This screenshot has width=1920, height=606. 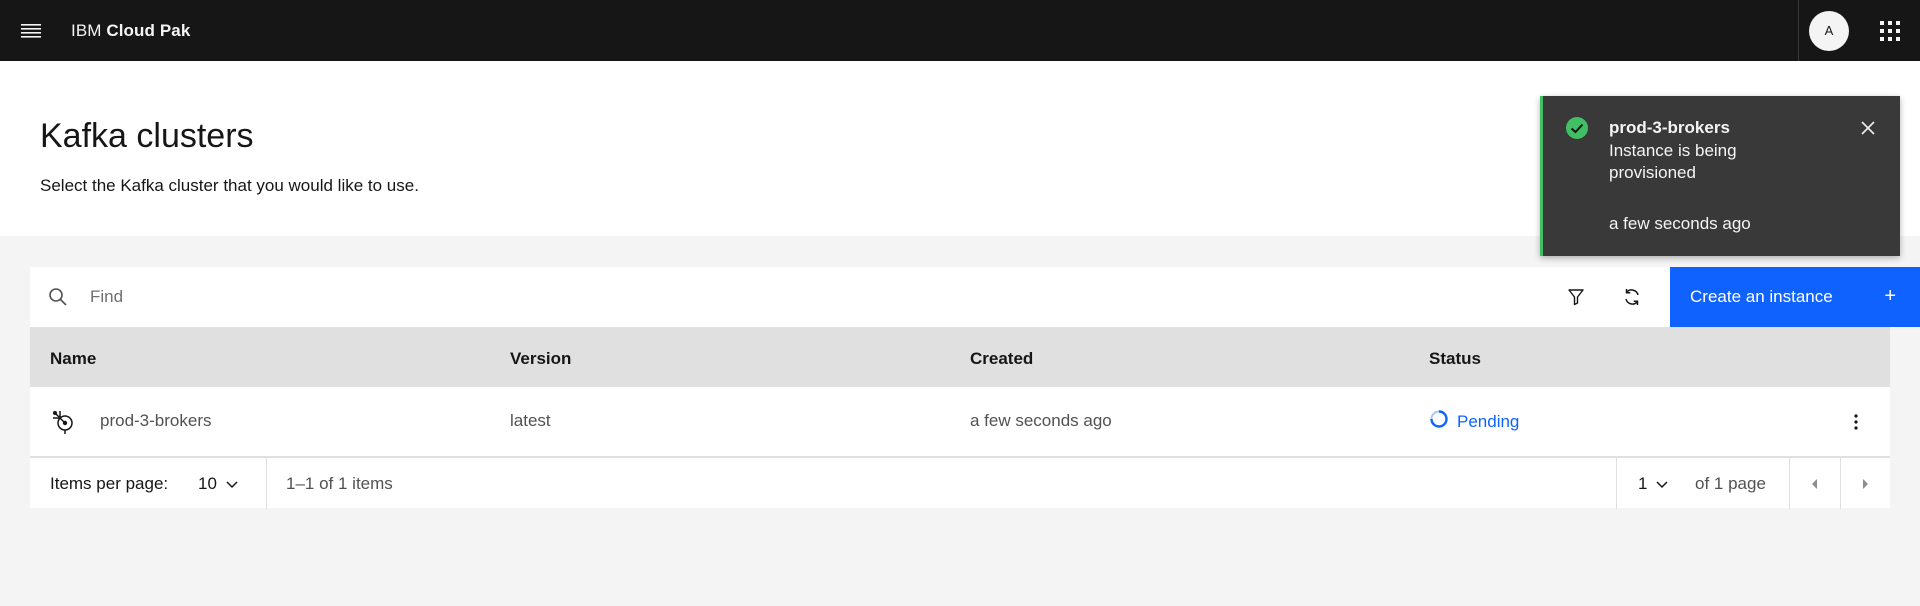 I want to click on caret-right-icon, so click(x=1865, y=483).